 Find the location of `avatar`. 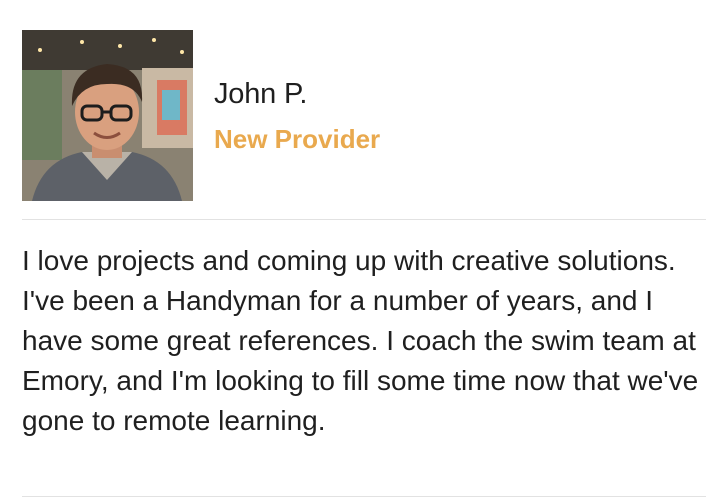

avatar is located at coordinates (107, 115).